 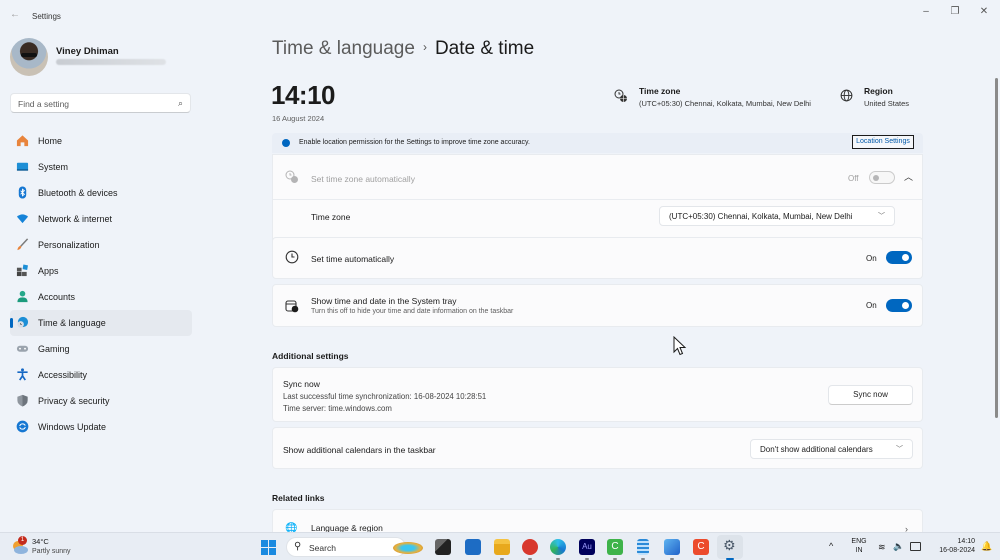 What do you see at coordinates (986, 546) in the screenshot?
I see `notification-bell-icon: 🔔` at bounding box center [986, 546].